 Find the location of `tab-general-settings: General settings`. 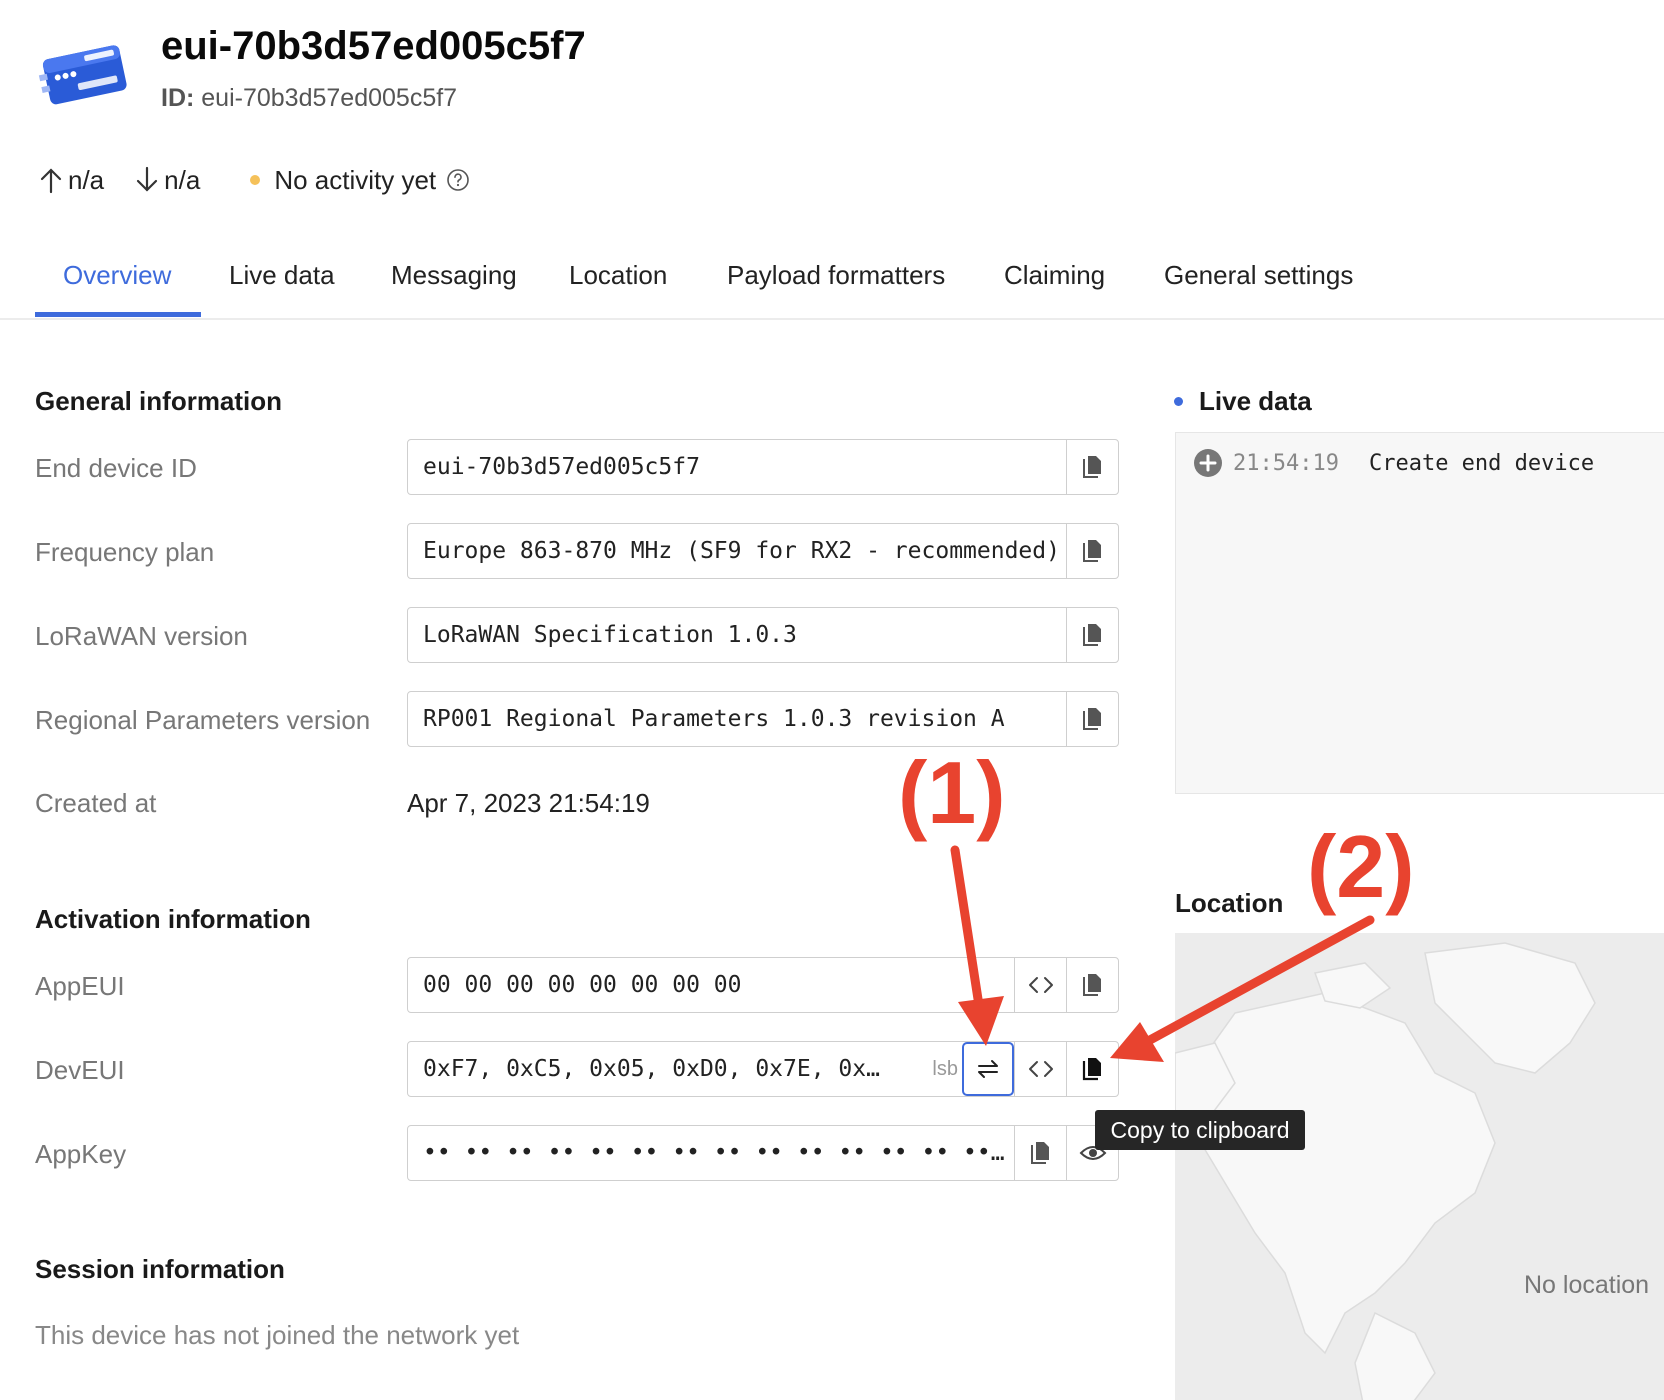

tab-general-settings: General settings is located at coordinates (1258, 275).